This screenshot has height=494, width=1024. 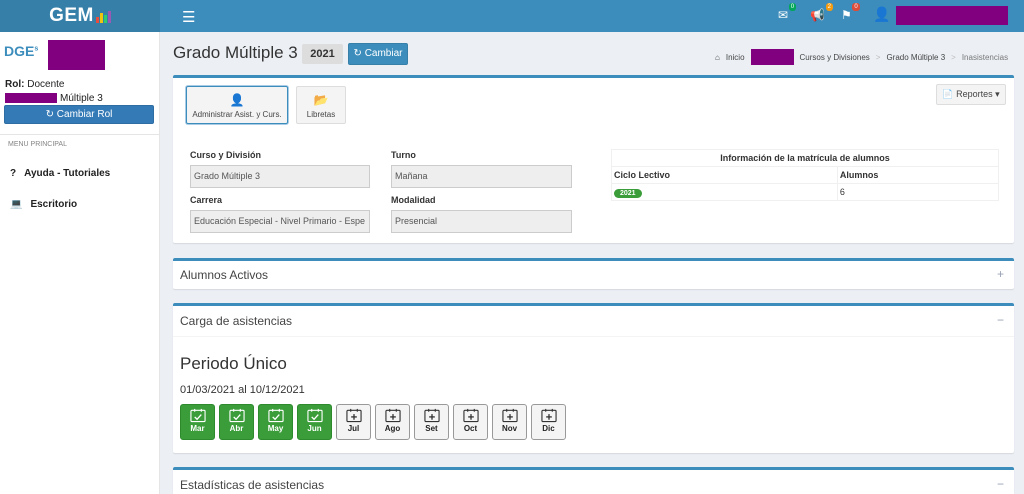 I want to click on change-role-label: Cambiar Rol, so click(x=84, y=114).